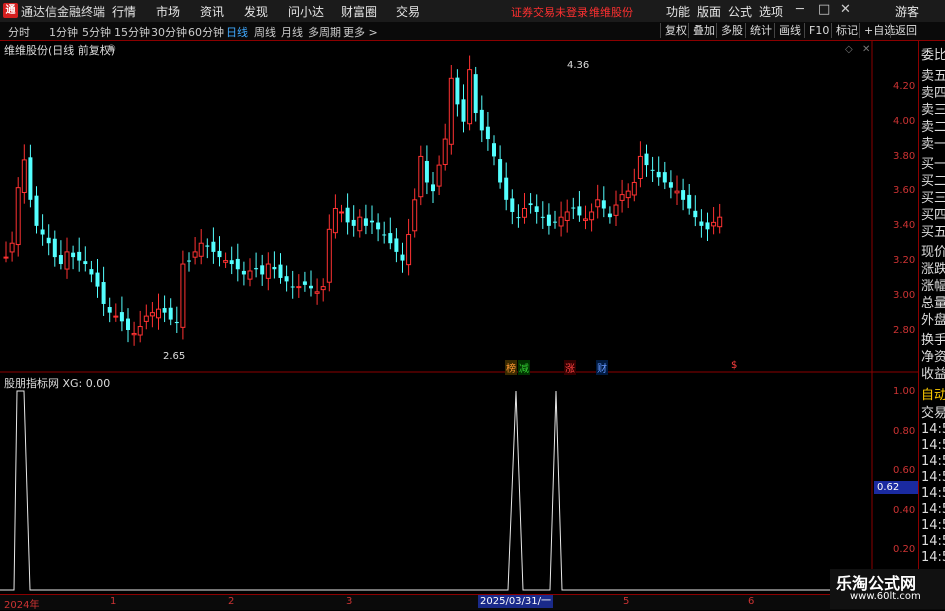 The width and height of the screenshot is (945, 611). Describe the element at coordinates (324, 32) in the screenshot. I see `period-multi: 多周期` at that location.